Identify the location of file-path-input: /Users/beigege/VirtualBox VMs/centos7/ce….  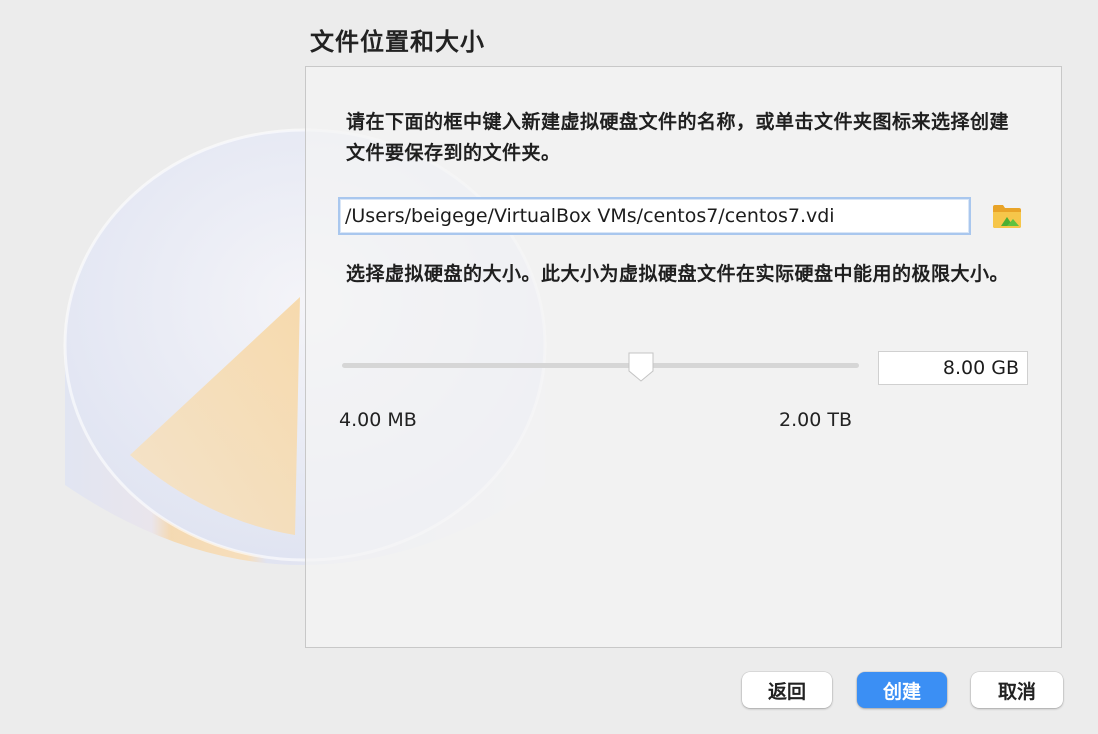
(654, 216).